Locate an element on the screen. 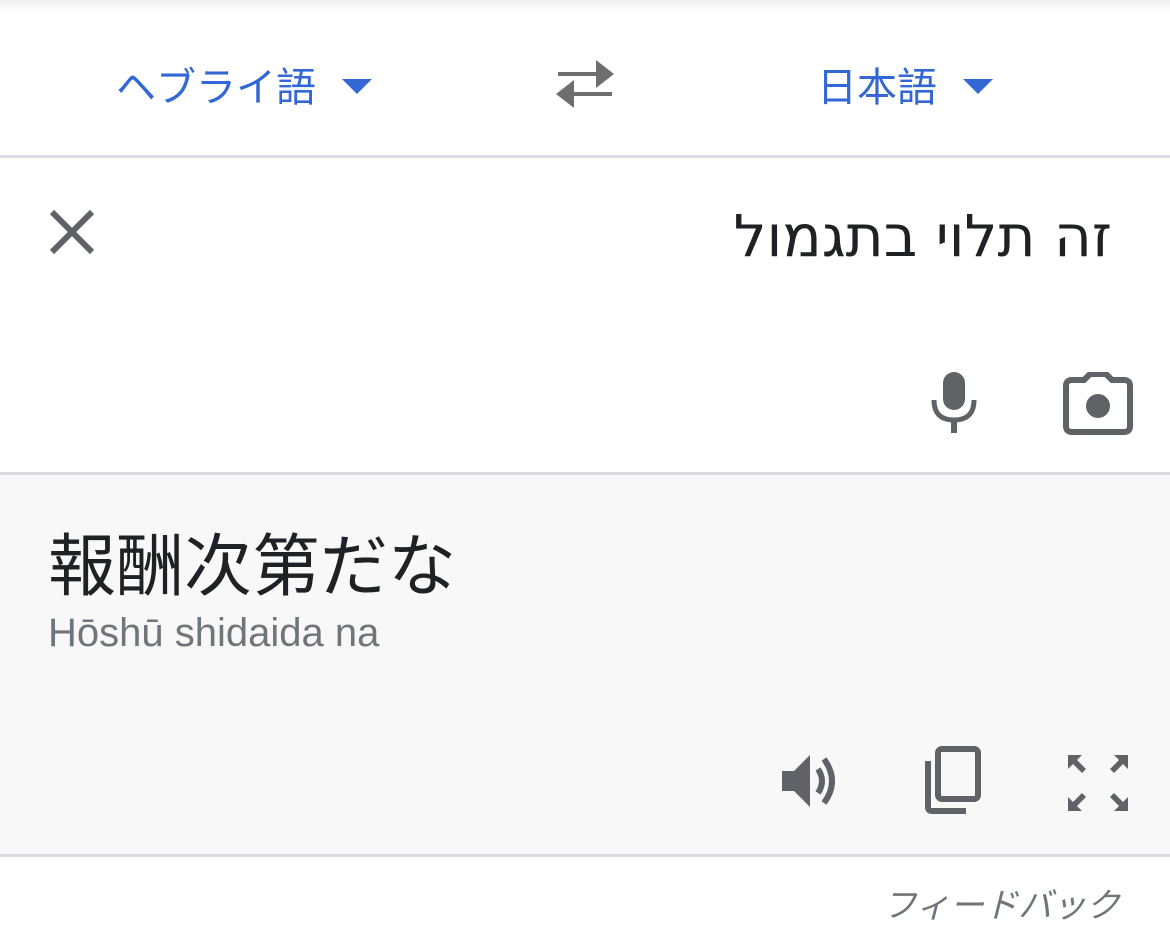  close-icon is located at coordinates (72, 232).